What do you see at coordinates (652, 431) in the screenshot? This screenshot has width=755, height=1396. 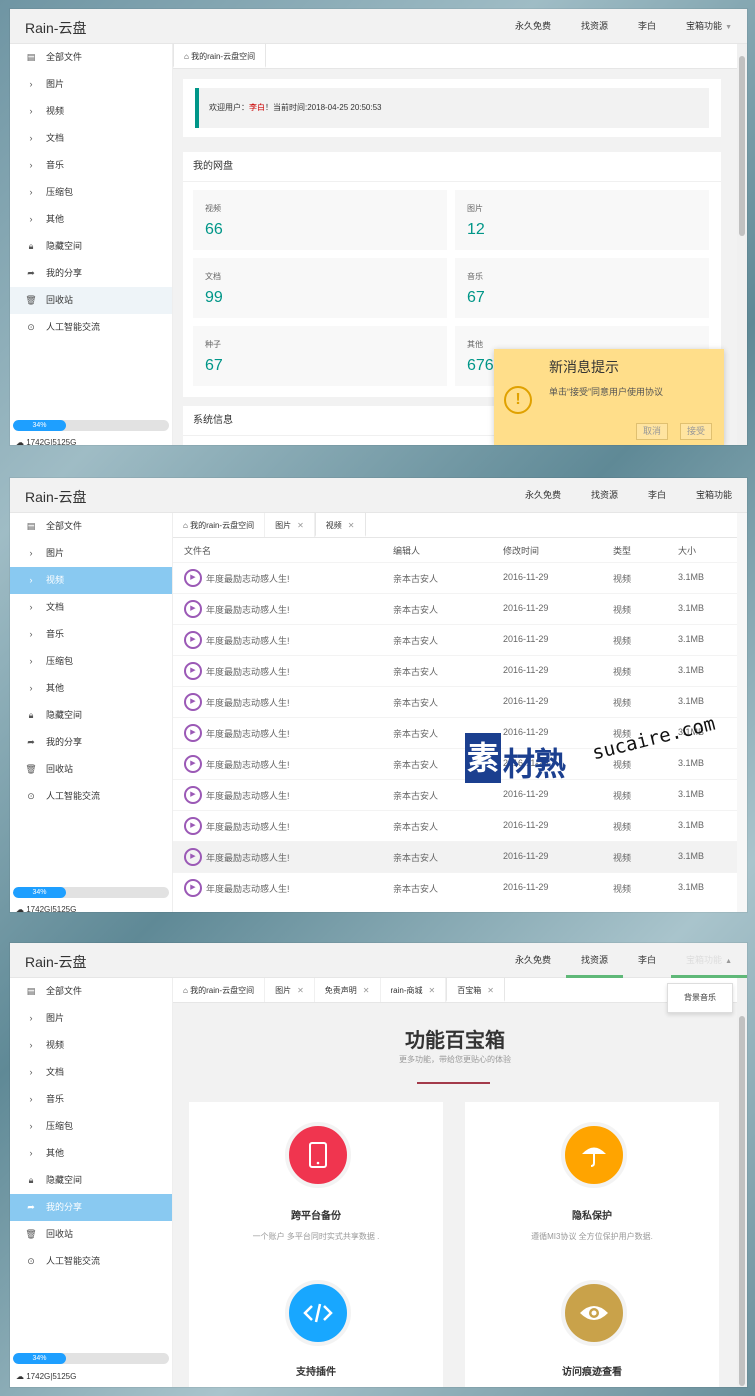 I see `cancel-button: 取消` at bounding box center [652, 431].